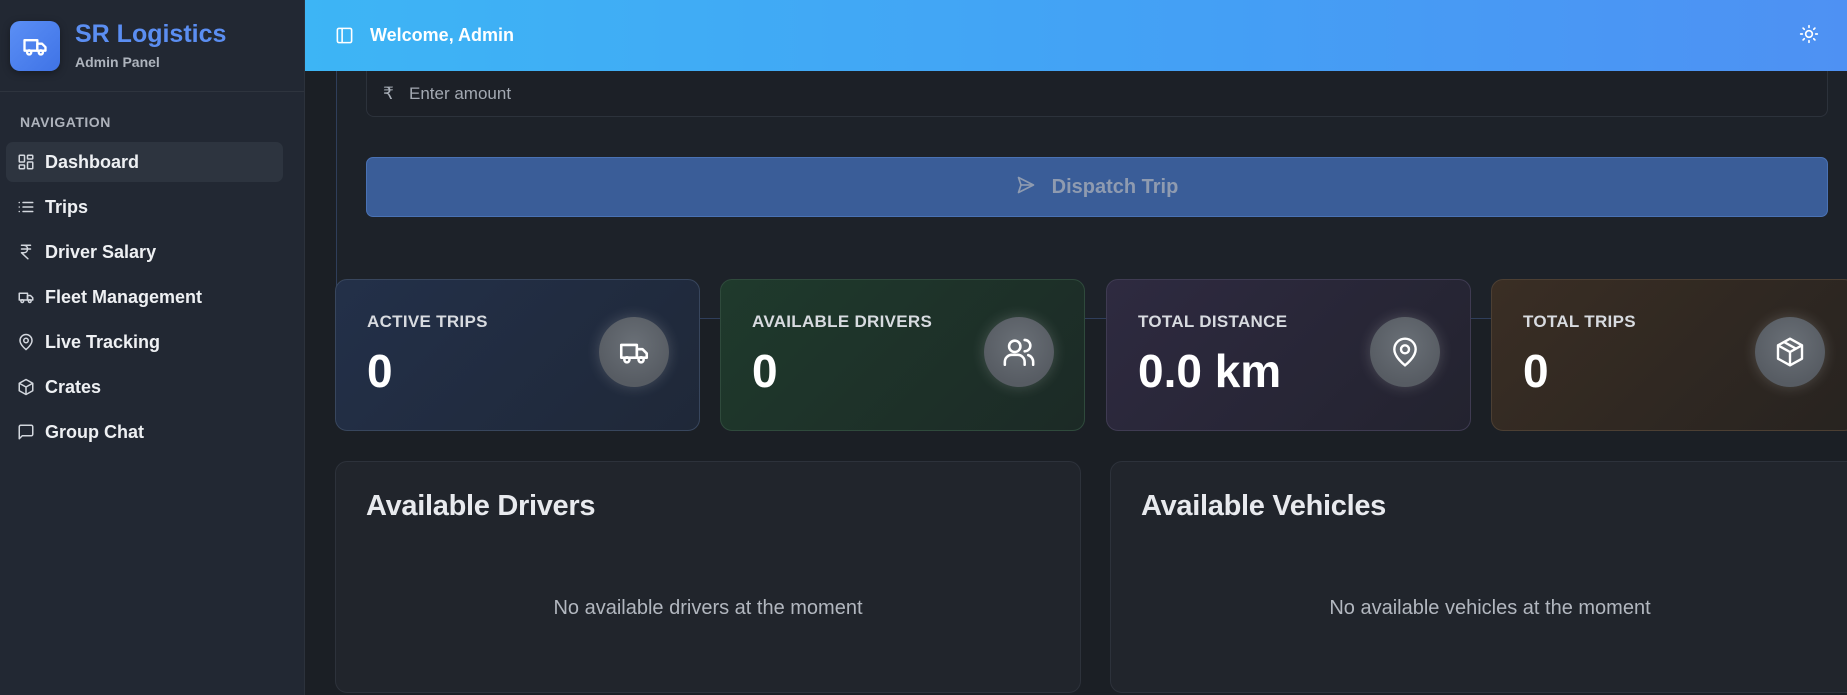 The width and height of the screenshot is (1847, 695). I want to click on amount-field: ₹, so click(1097, 94).